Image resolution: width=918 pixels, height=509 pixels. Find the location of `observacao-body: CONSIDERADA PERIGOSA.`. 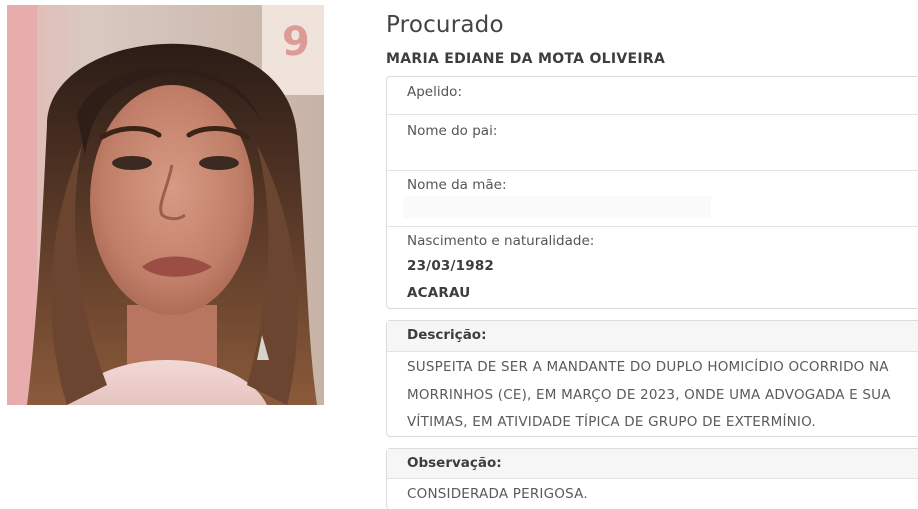

observacao-body: CONSIDERADA PERIGOSA. is located at coordinates (652, 493).